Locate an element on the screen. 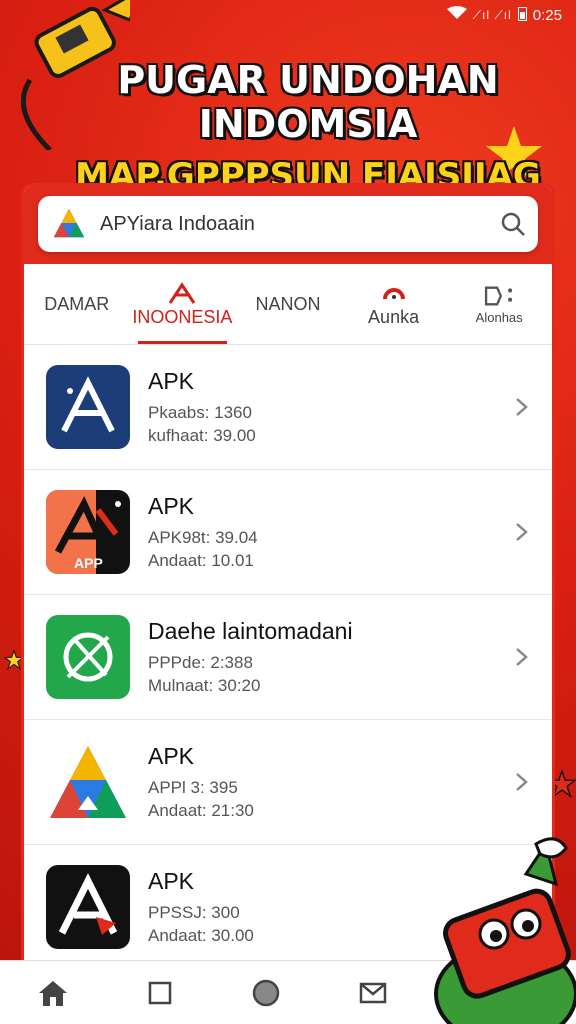  app-info: Andaat: 10.01 is located at coordinates (201, 560).